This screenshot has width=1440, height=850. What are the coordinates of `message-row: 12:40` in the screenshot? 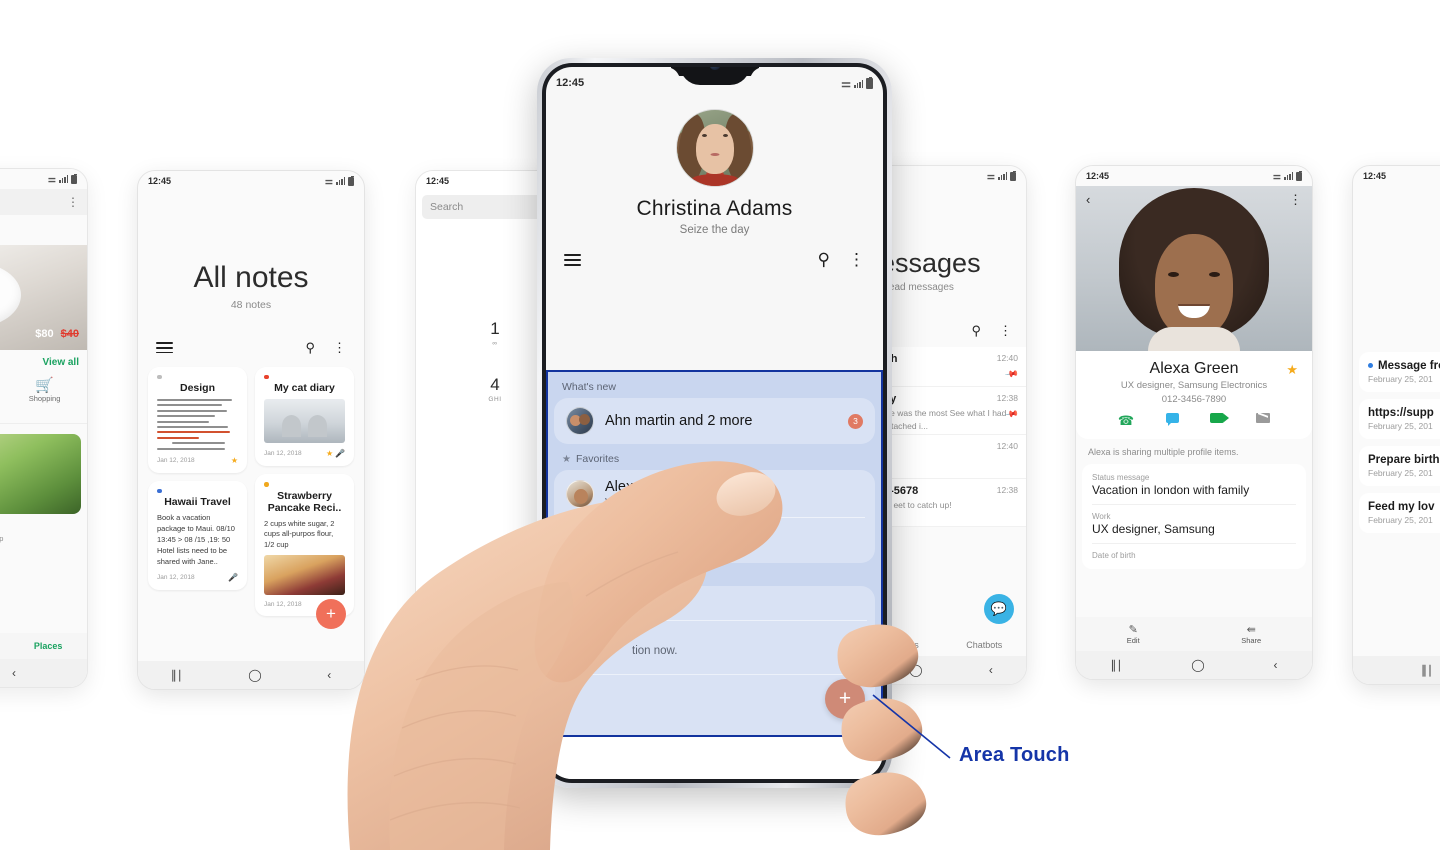 It's located at (951, 457).